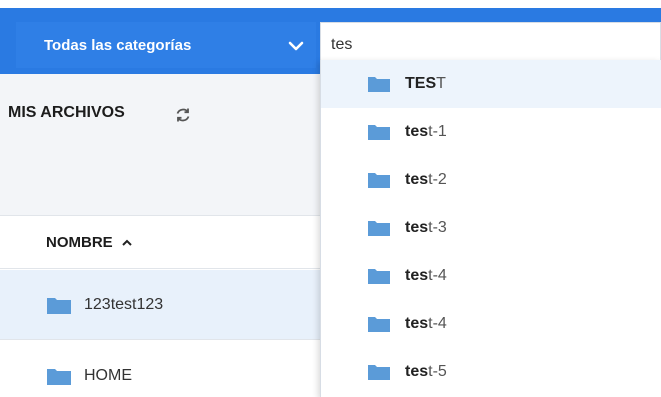 This screenshot has height=397, width=661. I want to click on suggestion-item: tes t-3, so click(491, 228).